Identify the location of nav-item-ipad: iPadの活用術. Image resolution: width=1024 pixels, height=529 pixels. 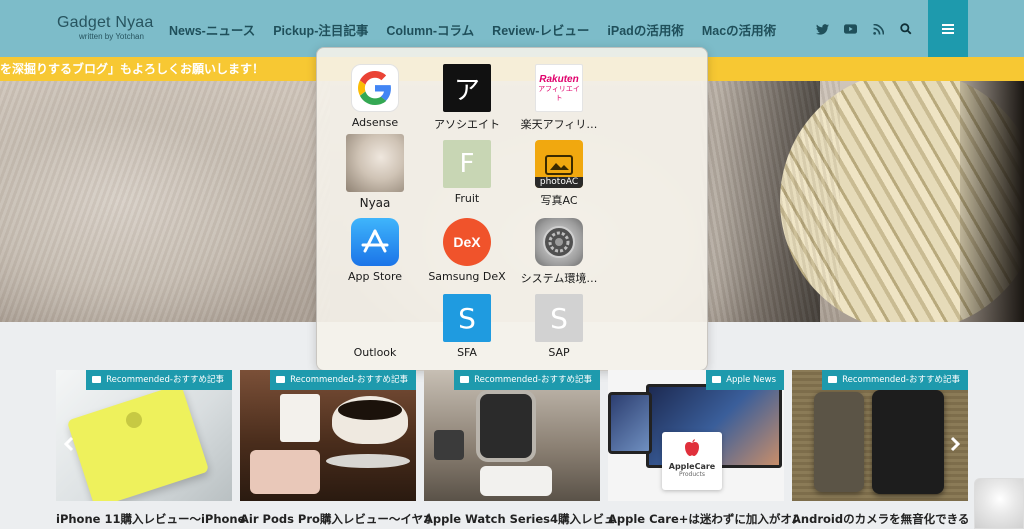
(645, 29).